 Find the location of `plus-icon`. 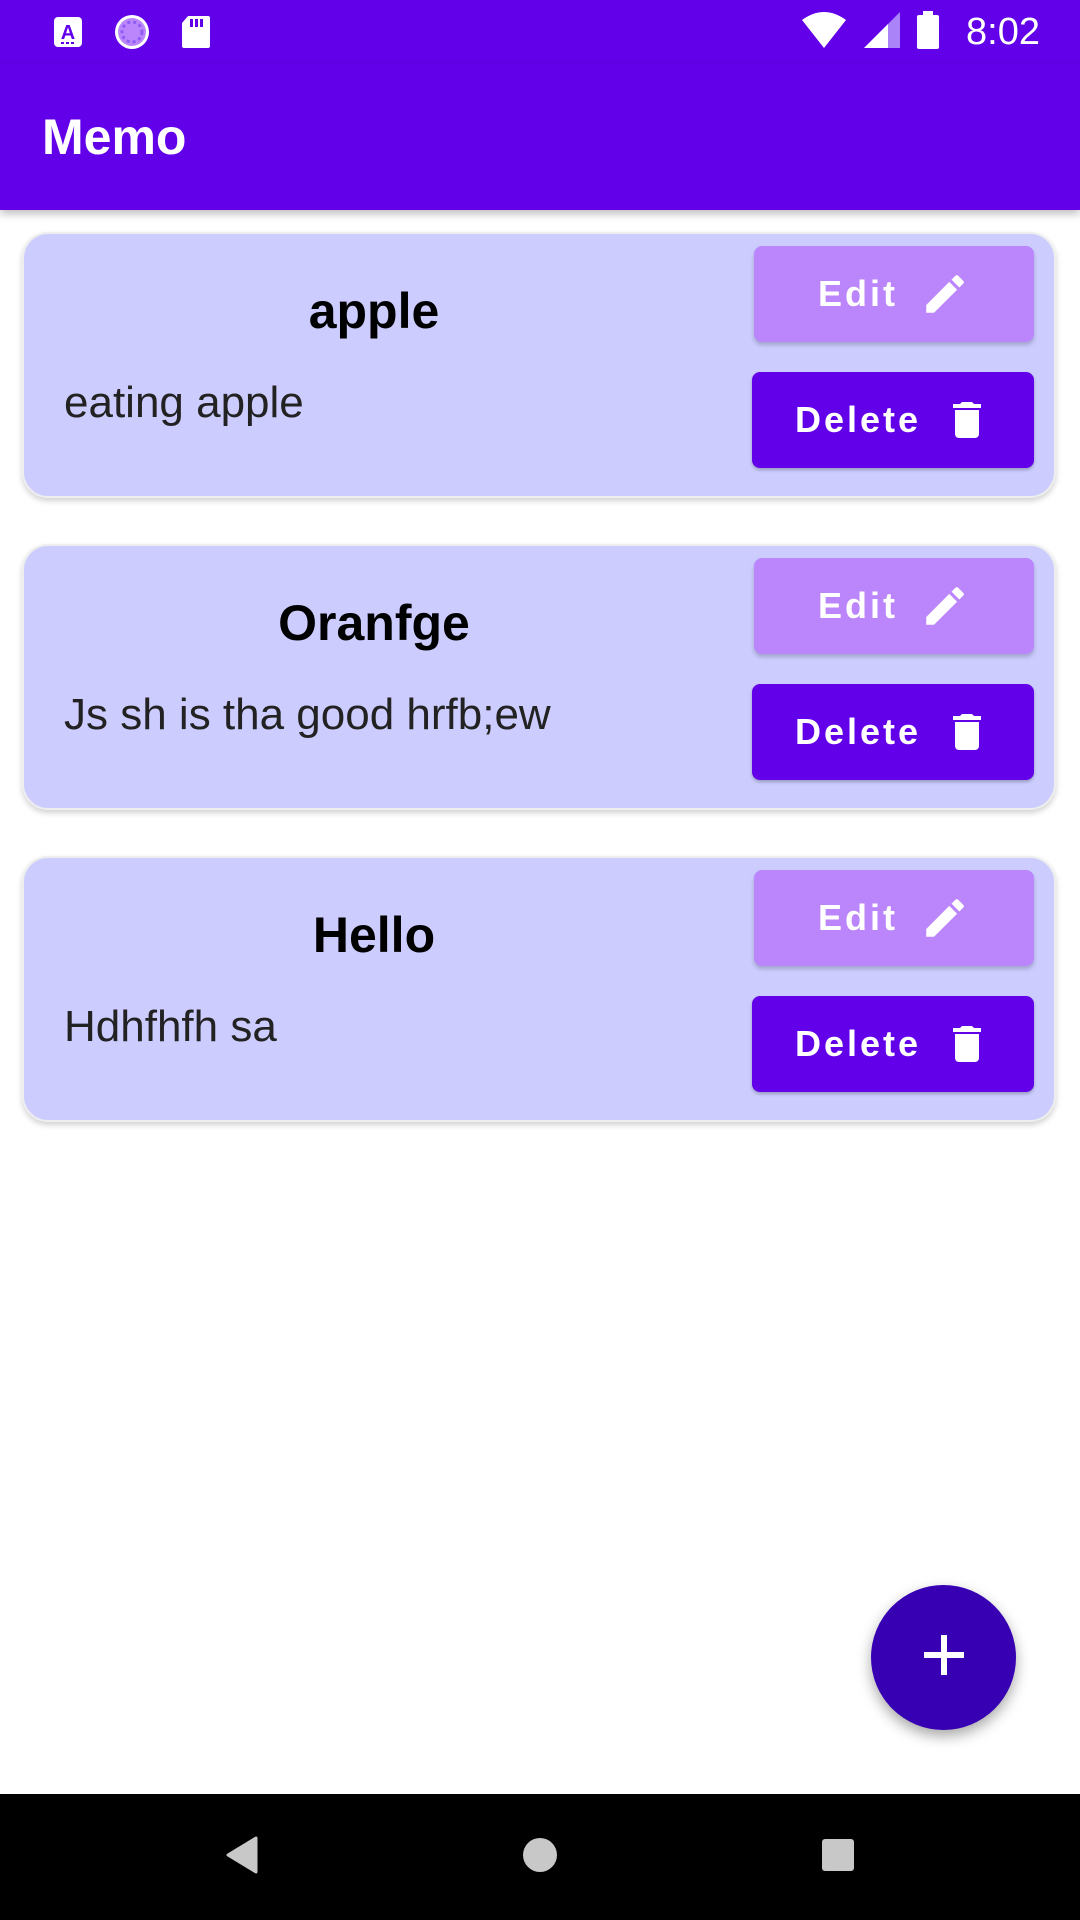

plus-icon is located at coordinates (944, 1657).